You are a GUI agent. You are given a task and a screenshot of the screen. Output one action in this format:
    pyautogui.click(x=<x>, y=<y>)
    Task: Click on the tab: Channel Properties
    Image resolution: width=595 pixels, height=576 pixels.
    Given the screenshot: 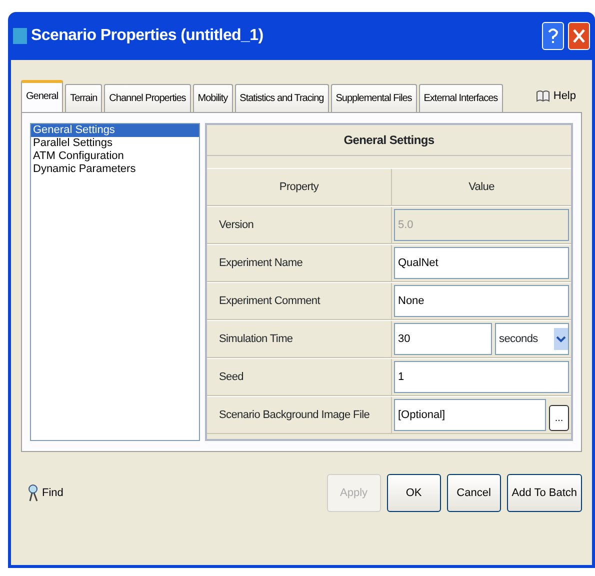 What is the action you would take?
    pyautogui.click(x=147, y=98)
    